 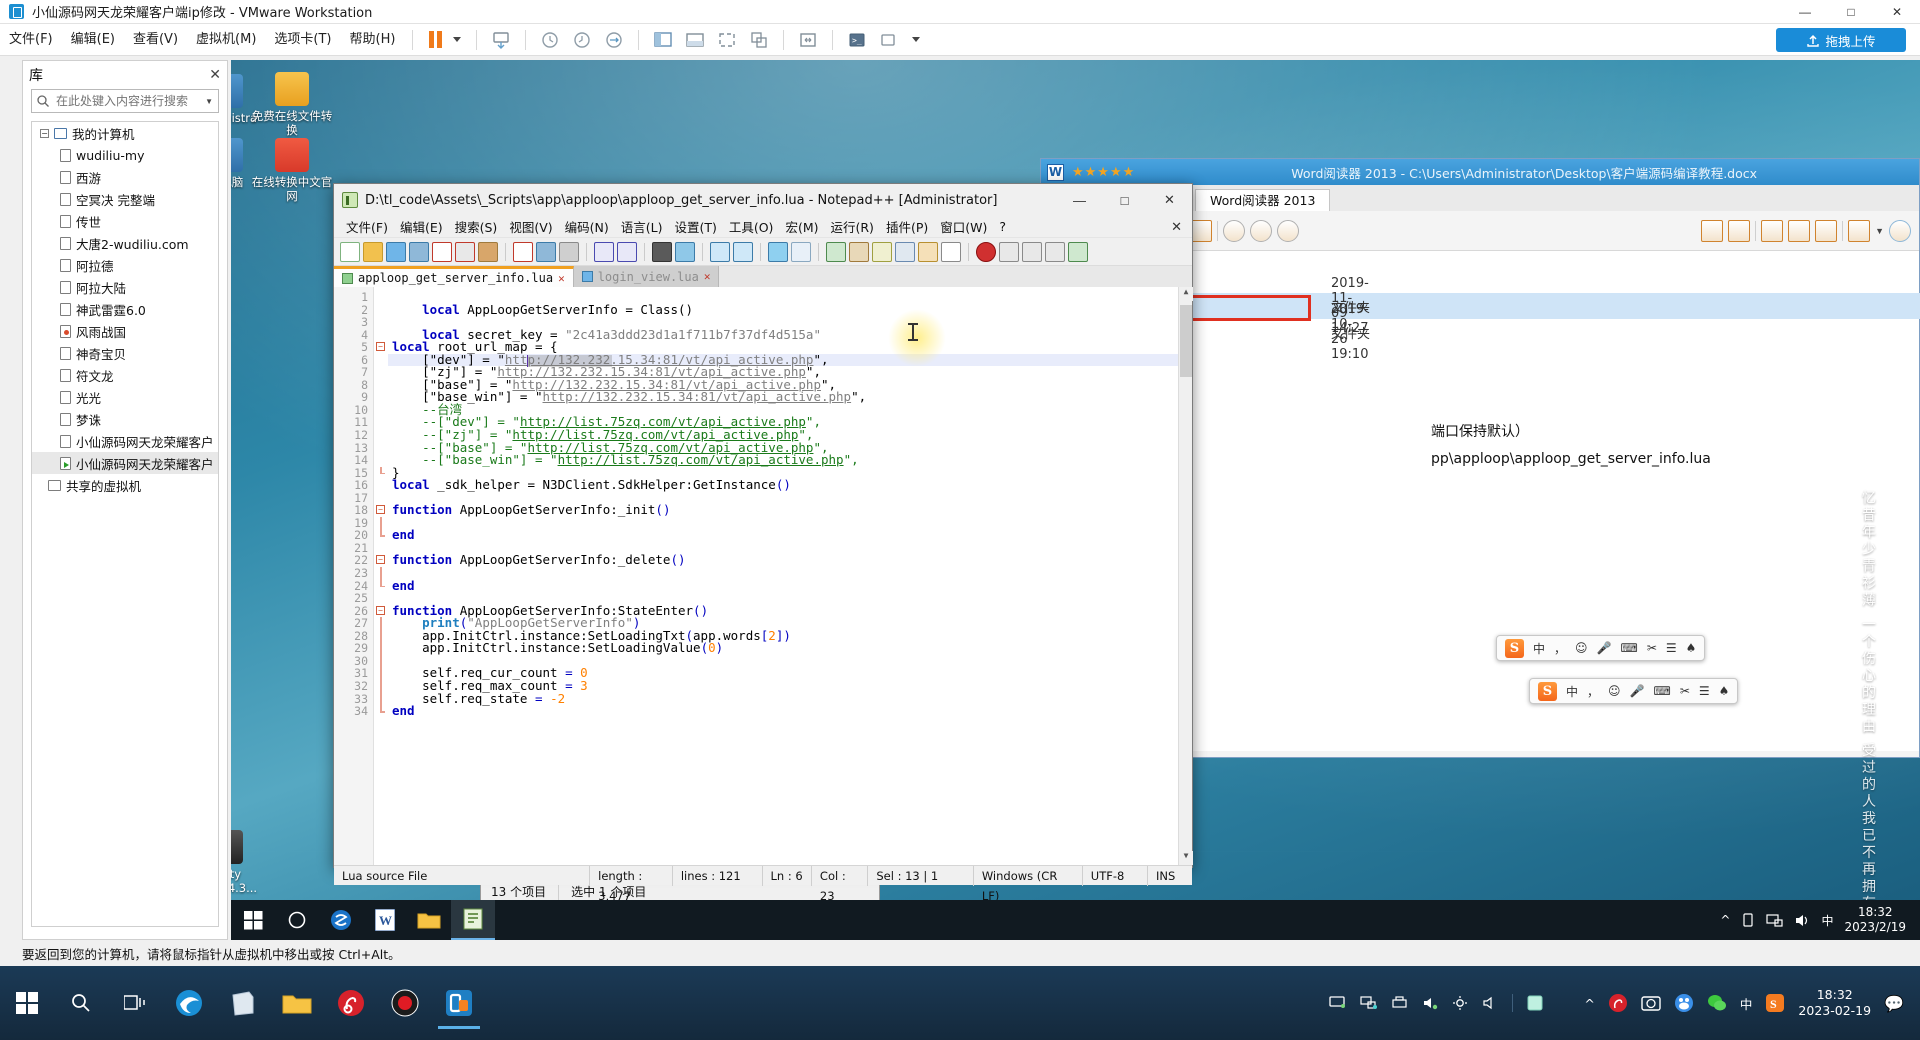 I want to click on npp-menu-file: 文件(F), so click(x=367, y=226).